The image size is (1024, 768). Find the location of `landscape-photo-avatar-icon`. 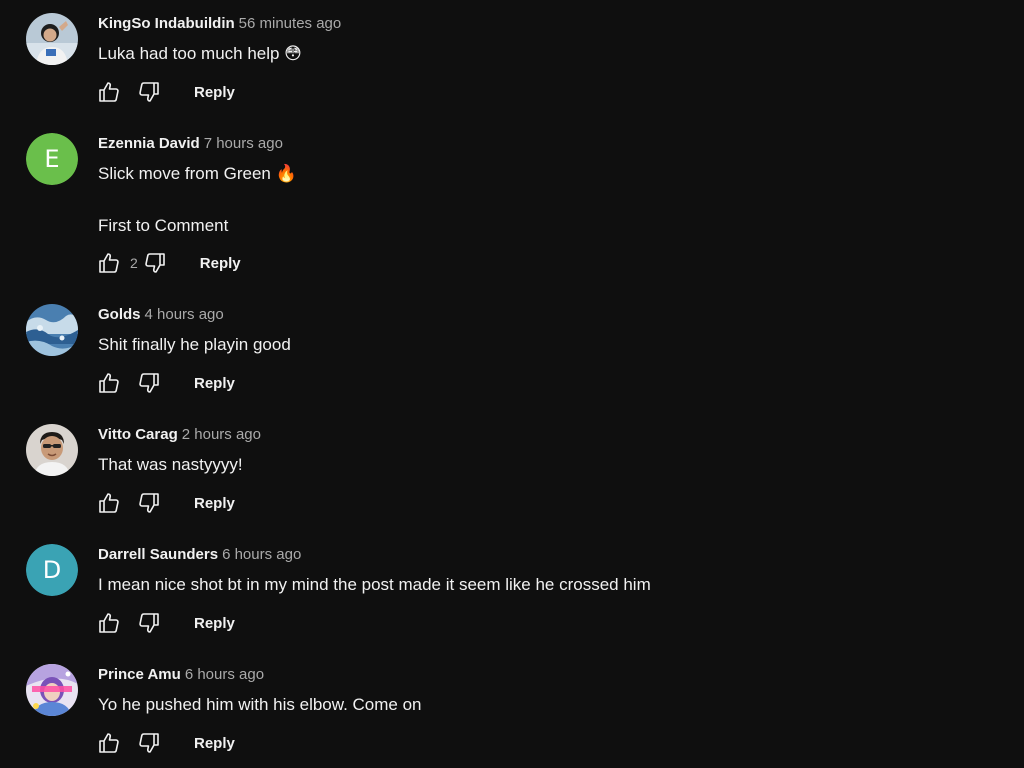

landscape-photo-avatar-icon is located at coordinates (52, 330).